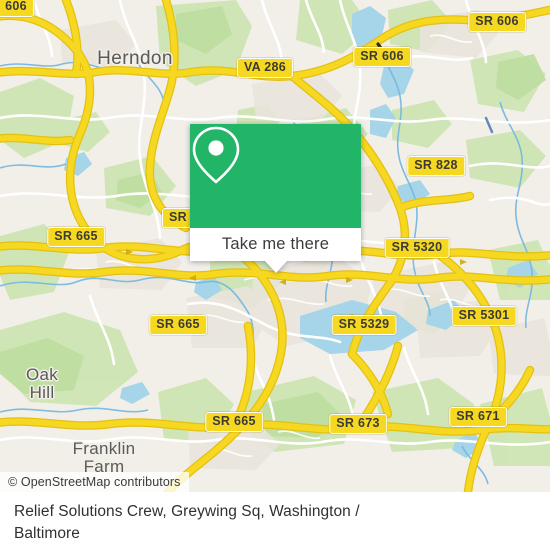 Image resolution: width=550 pixels, height=550 pixels. I want to click on road-shield-sr-606-a: SR 606, so click(497, 22).